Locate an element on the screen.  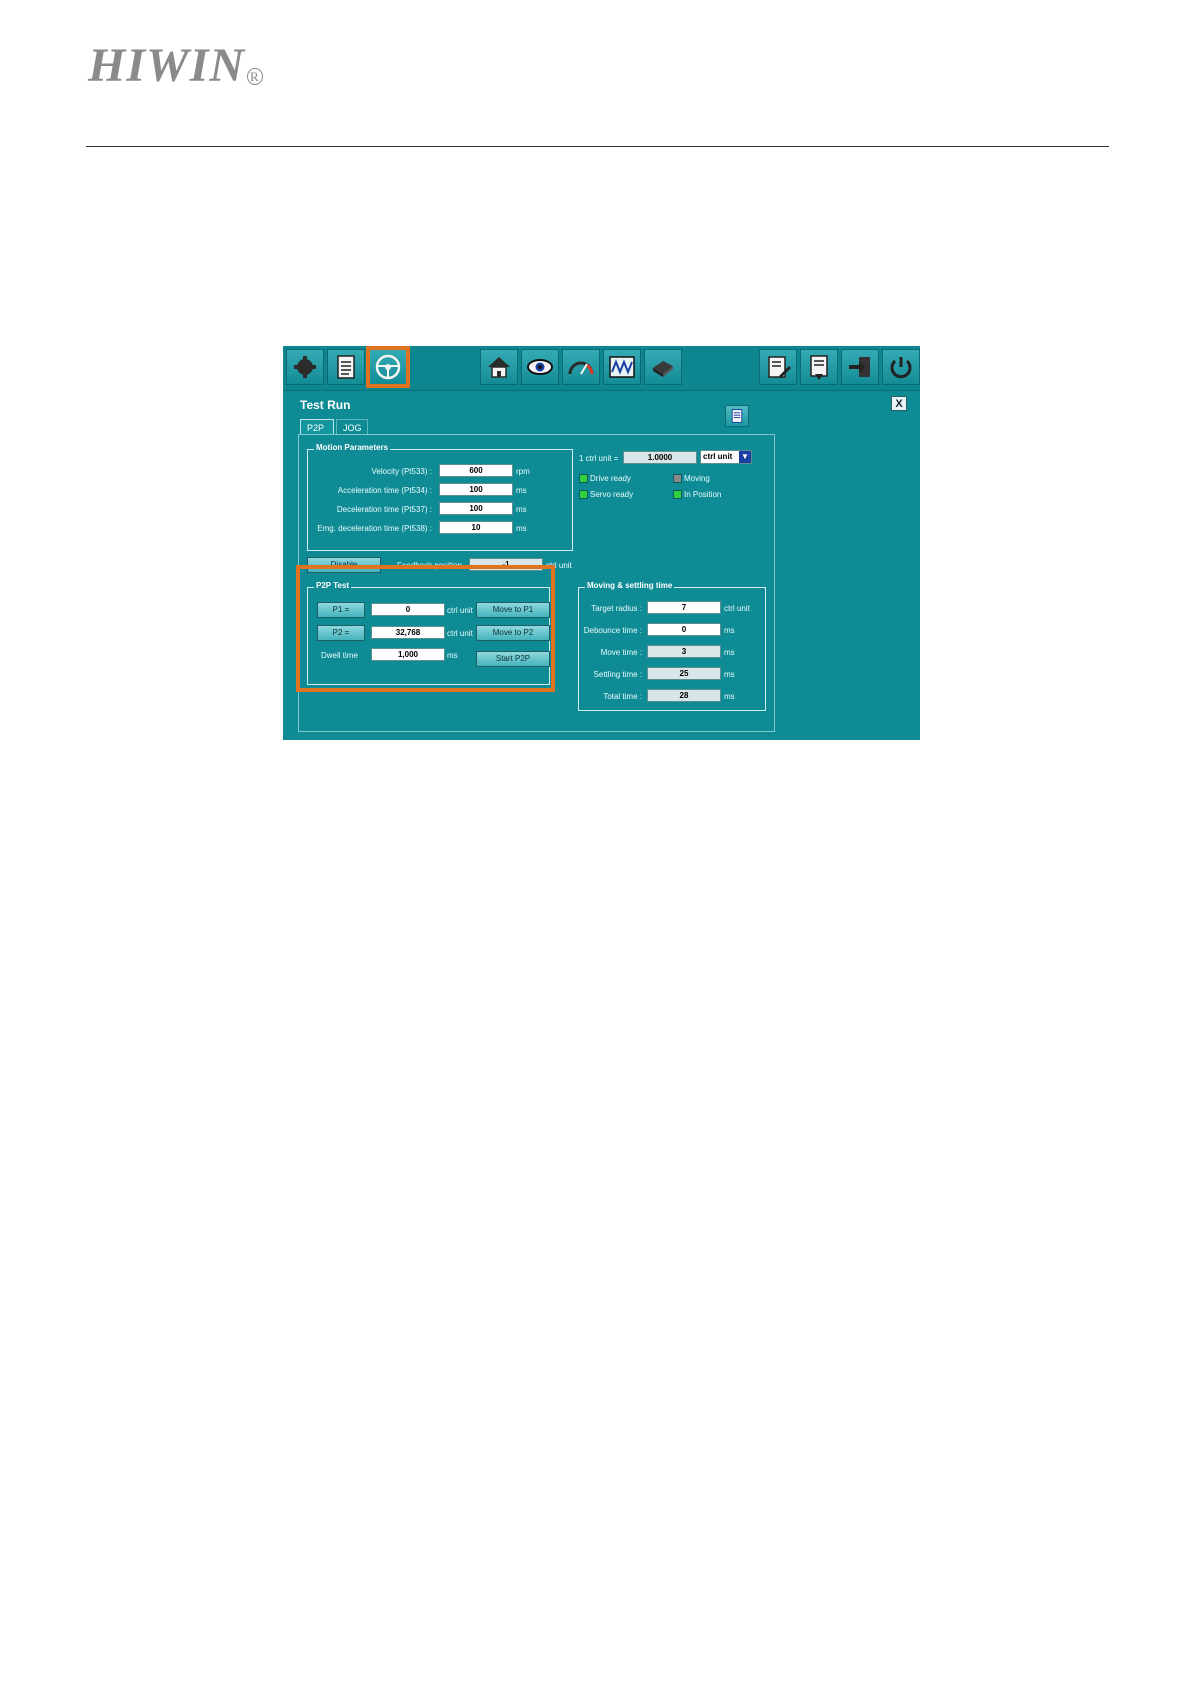
move-time-unit: ms is located at coordinates (729, 652).